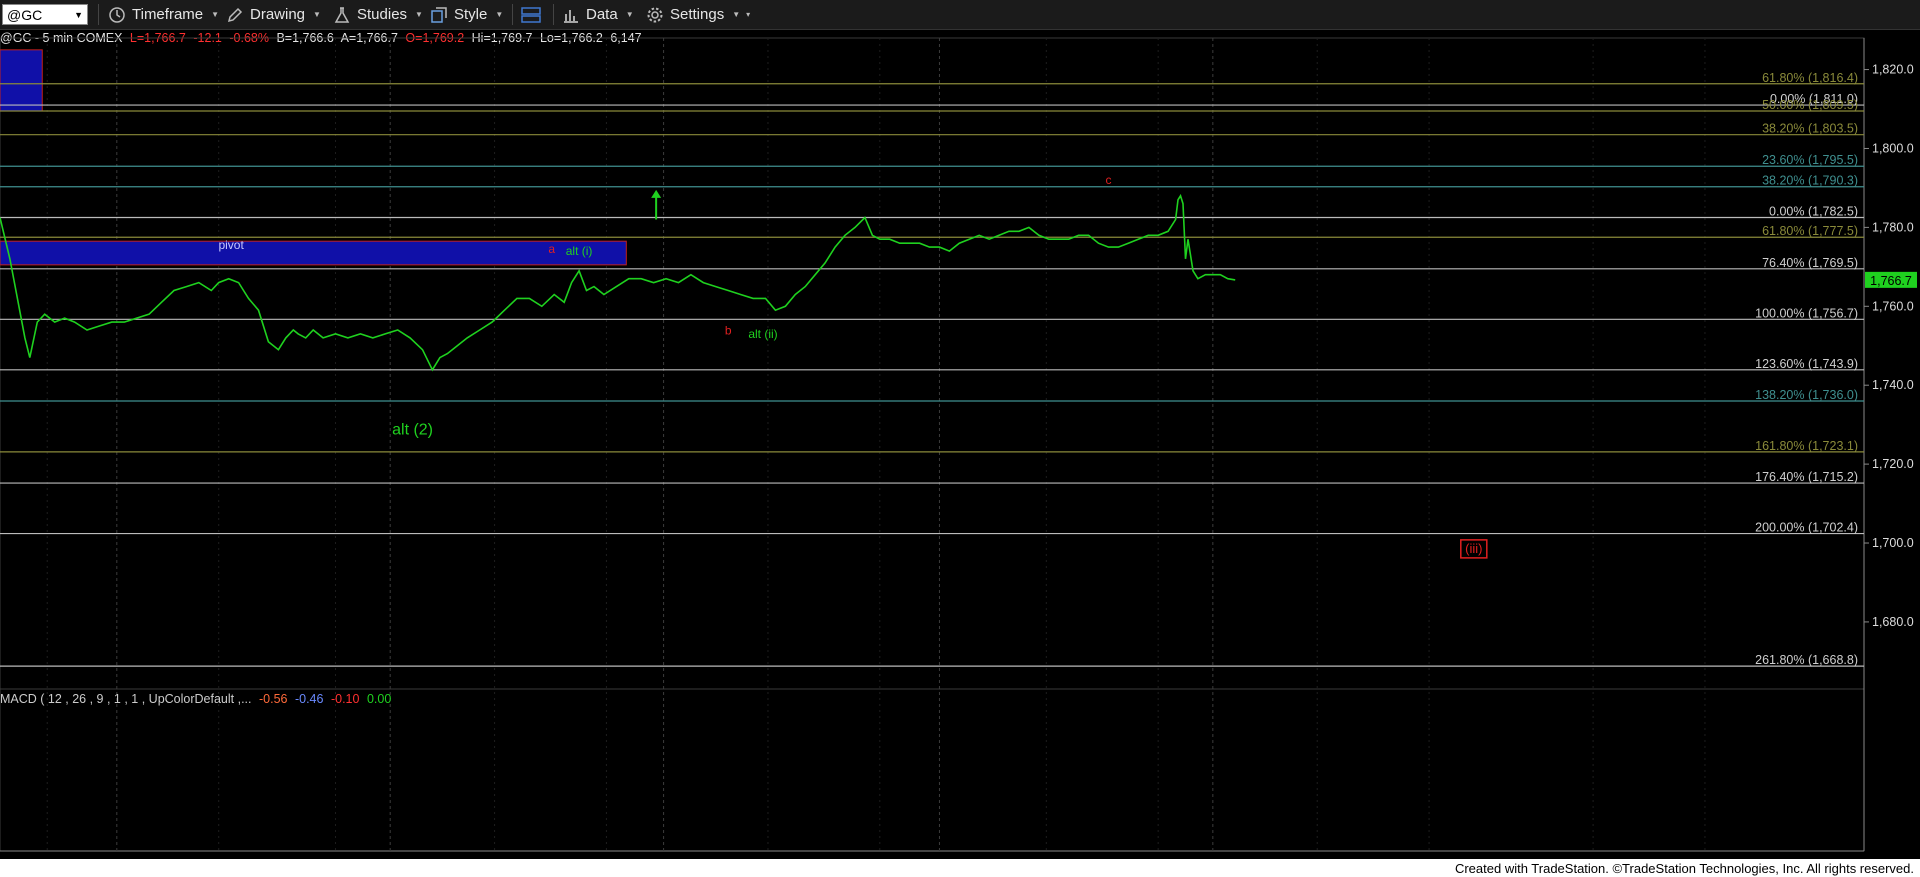 The image size is (1920, 877). I want to click on y-tick-label: 1,680.0, so click(1893, 622).